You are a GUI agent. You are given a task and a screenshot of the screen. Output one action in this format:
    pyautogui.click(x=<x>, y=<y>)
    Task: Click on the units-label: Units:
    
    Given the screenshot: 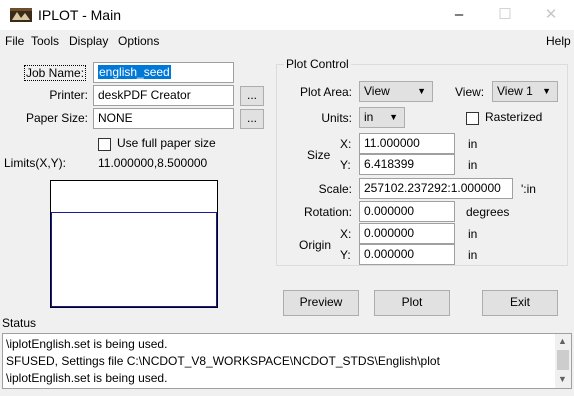 What is the action you would take?
    pyautogui.click(x=336, y=118)
    